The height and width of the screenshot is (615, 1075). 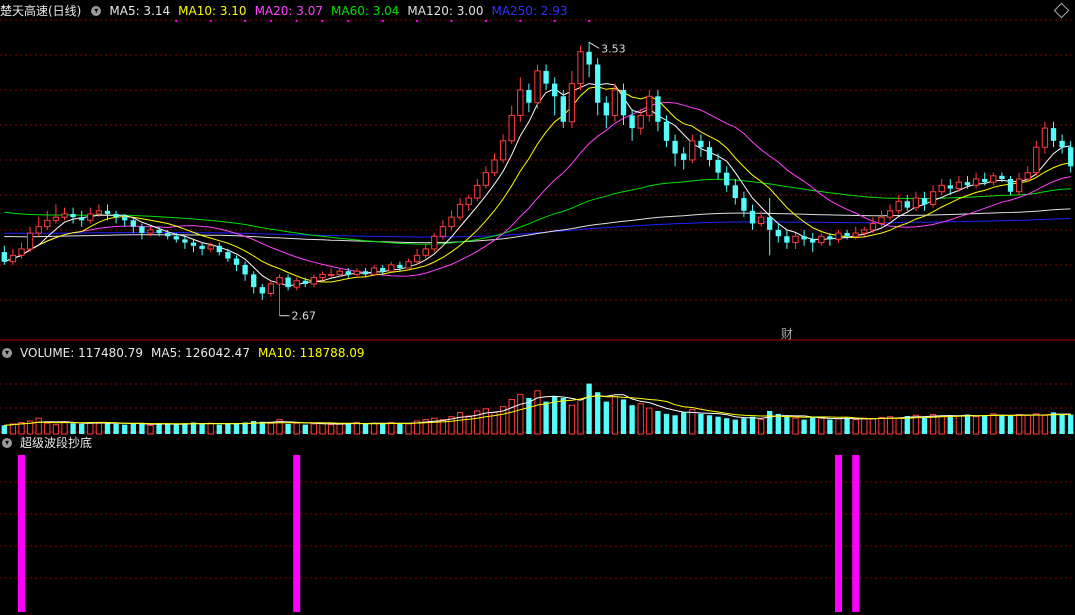 What do you see at coordinates (537, 226) in the screenshot?
I see `ma120-line` at bounding box center [537, 226].